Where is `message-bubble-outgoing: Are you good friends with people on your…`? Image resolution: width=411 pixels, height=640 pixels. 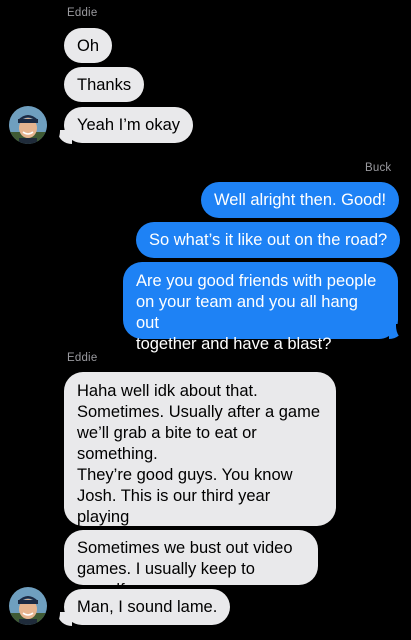 message-bubble-outgoing: Are you good friends with people on your… is located at coordinates (260, 307).